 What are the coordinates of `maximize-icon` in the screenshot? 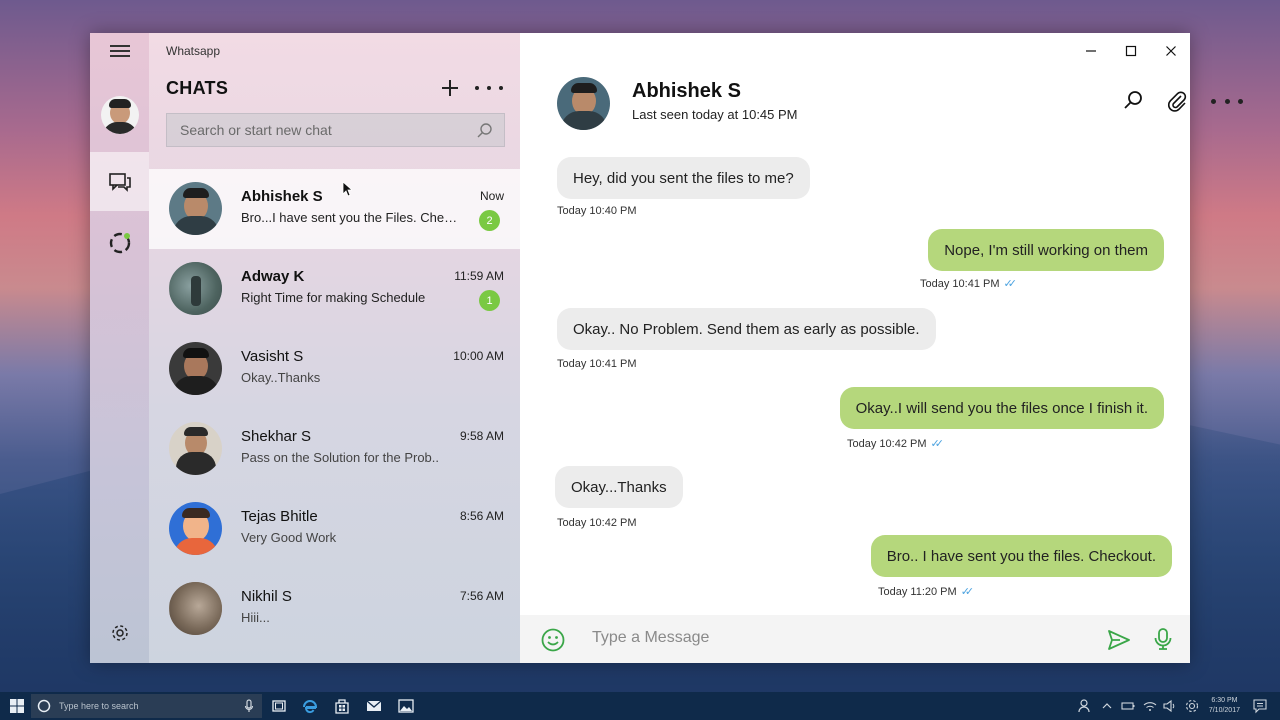 It's located at (1131, 51).